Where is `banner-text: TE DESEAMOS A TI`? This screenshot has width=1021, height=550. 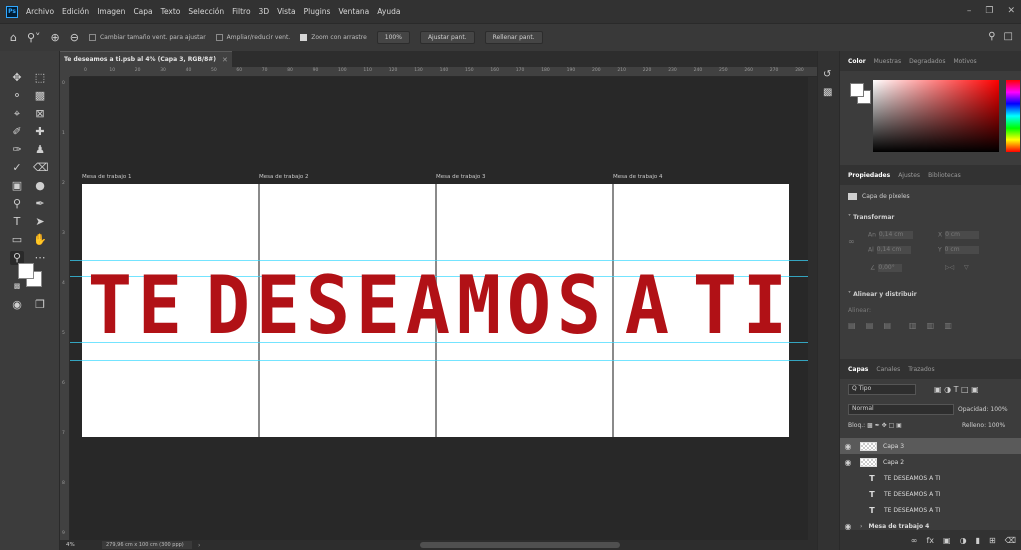 banner-text: TE DESEAMOS A TI is located at coordinates (435, 306).